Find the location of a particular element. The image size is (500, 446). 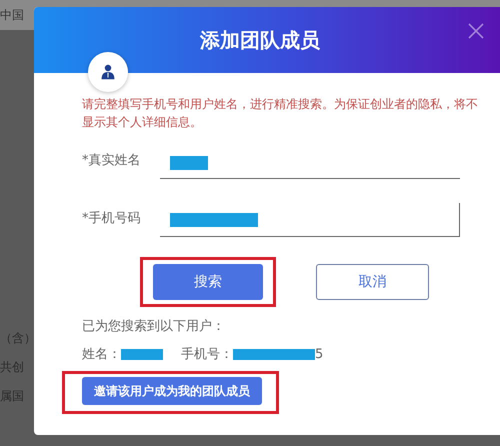

result-heading: 已为您搜索到以下用户： is located at coordinates (154, 326).